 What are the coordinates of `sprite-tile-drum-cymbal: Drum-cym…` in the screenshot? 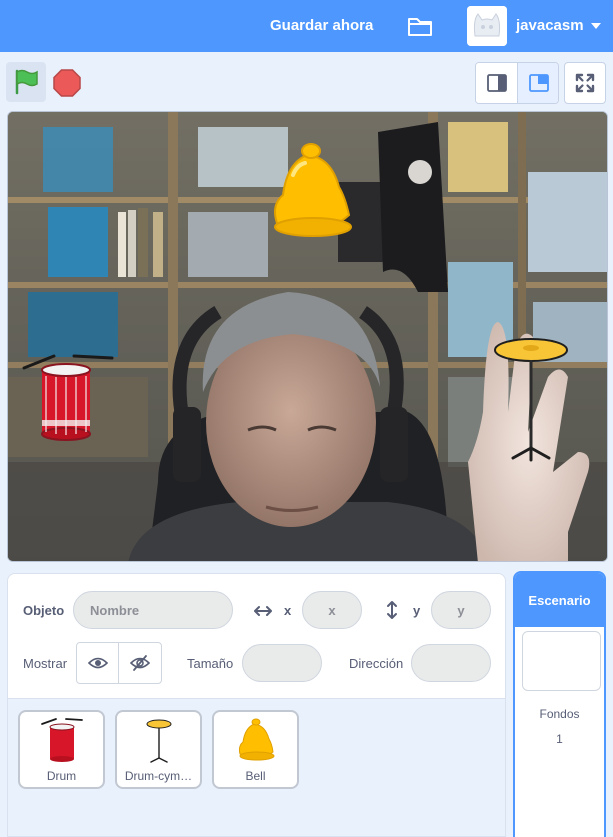 It's located at (158, 749).